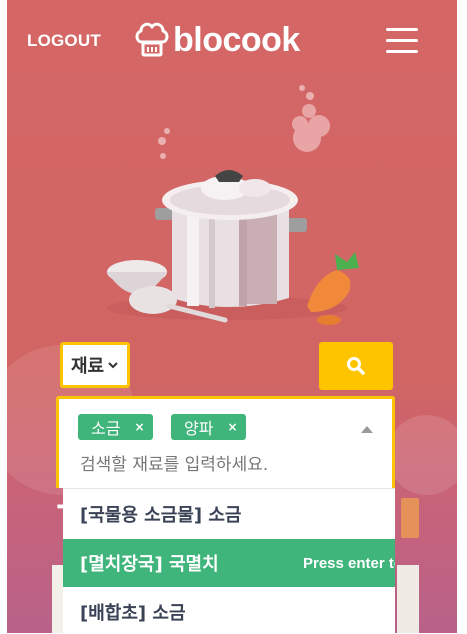  I want to click on ingredient-tag: 소금 ×, so click(115, 427).